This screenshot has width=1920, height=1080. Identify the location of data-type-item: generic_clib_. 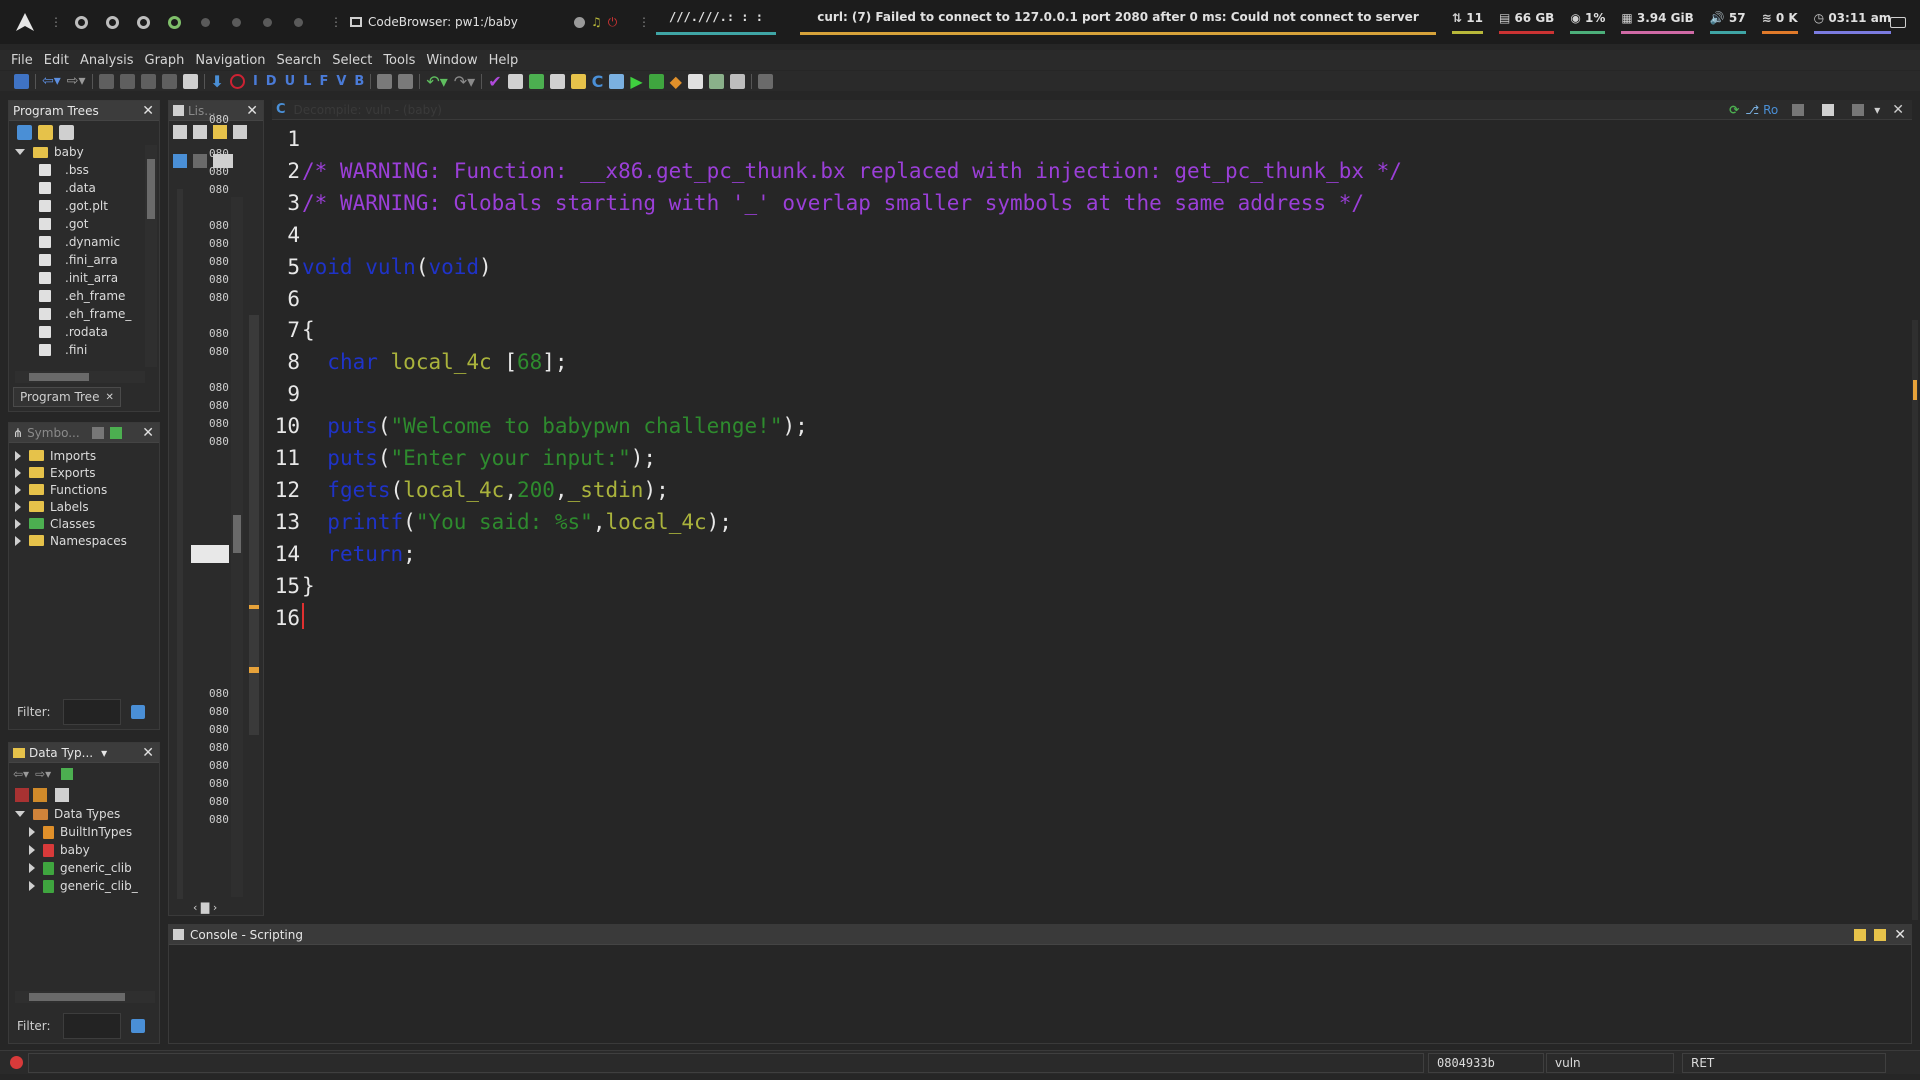
(87, 886).